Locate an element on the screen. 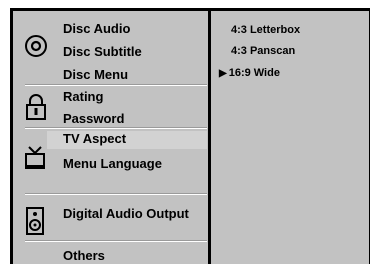 The height and width of the screenshot is (264, 372). menu-item-password: Password is located at coordinates (93, 118).